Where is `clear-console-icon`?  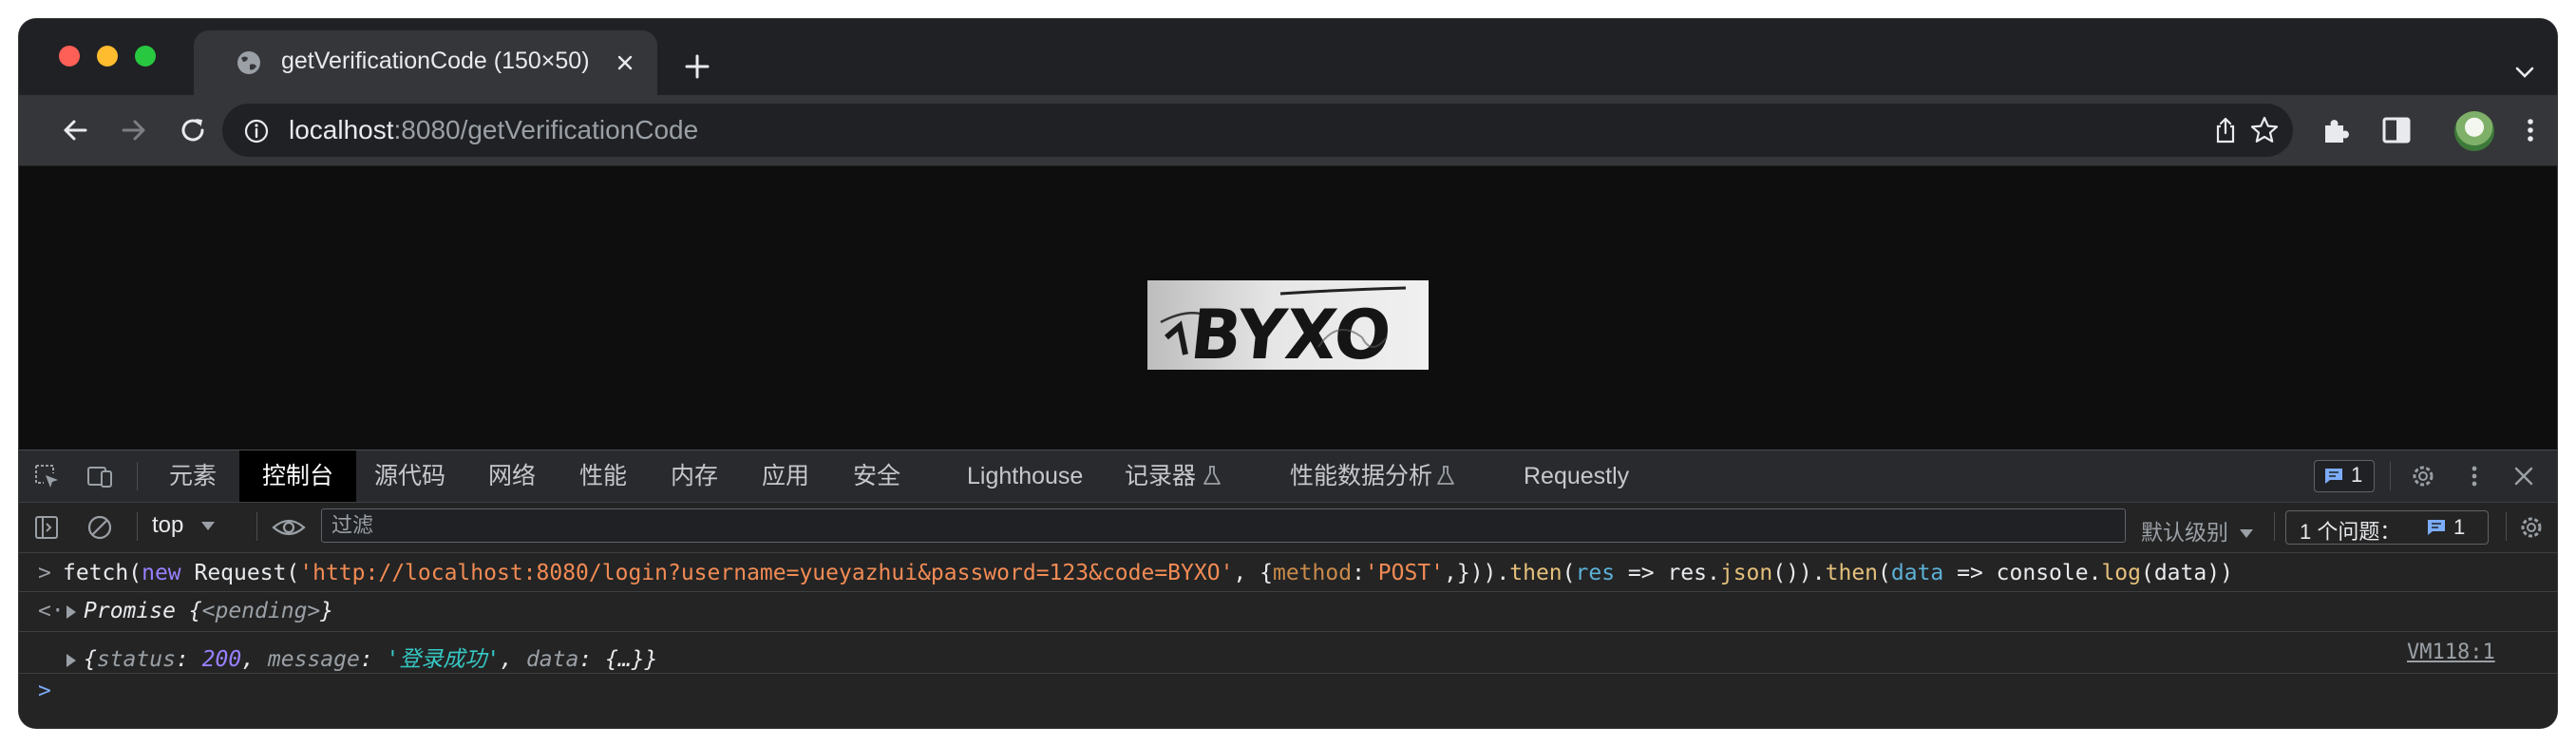
clear-console-icon is located at coordinates (99, 527).